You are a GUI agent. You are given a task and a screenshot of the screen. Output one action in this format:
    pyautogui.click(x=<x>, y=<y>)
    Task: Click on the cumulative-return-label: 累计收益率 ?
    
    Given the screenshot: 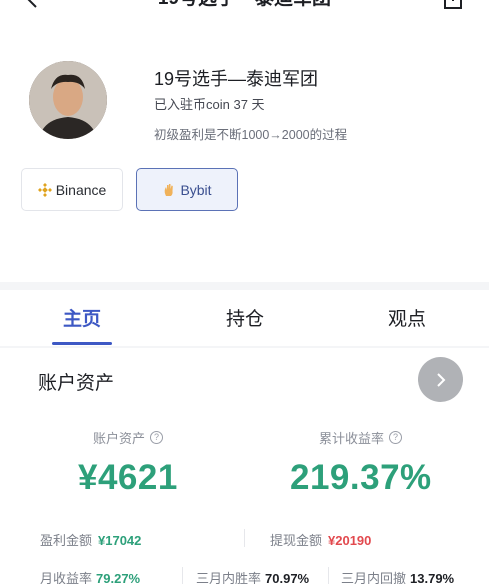 What is the action you would take?
    pyautogui.click(x=361, y=437)
    